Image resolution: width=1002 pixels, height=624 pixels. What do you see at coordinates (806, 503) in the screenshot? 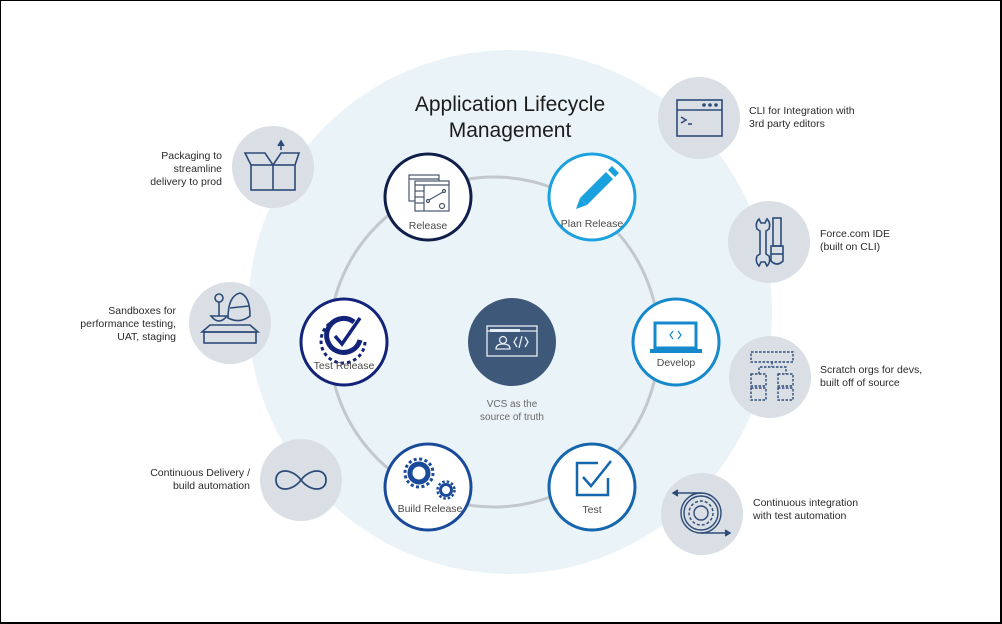
I see `label-line: Continuous integration` at bounding box center [806, 503].